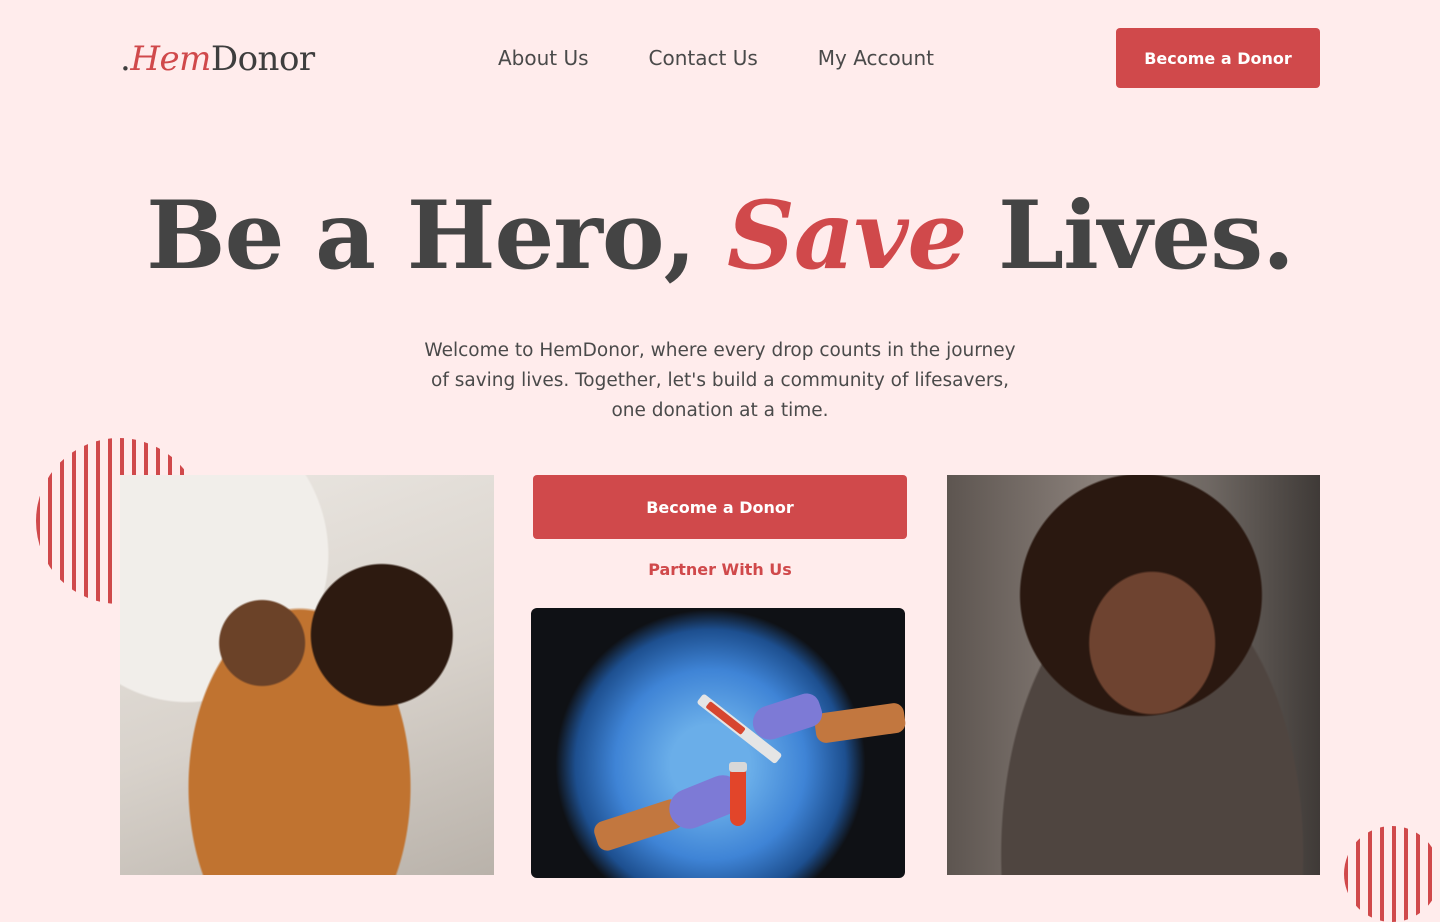 The height and width of the screenshot is (922, 1440). Describe the element at coordinates (720, 570) in the screenshot. I see `partner-with-us-link: Partner With Us` at that location.